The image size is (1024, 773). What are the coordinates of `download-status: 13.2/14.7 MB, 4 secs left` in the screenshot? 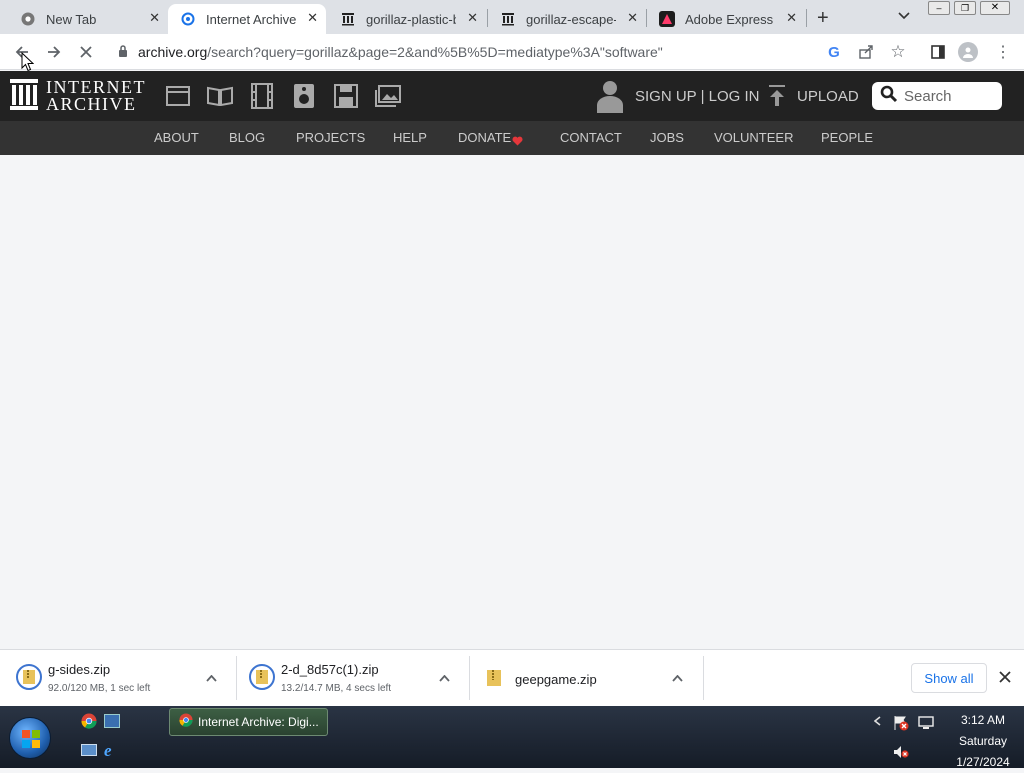 It's located at (336, 688).